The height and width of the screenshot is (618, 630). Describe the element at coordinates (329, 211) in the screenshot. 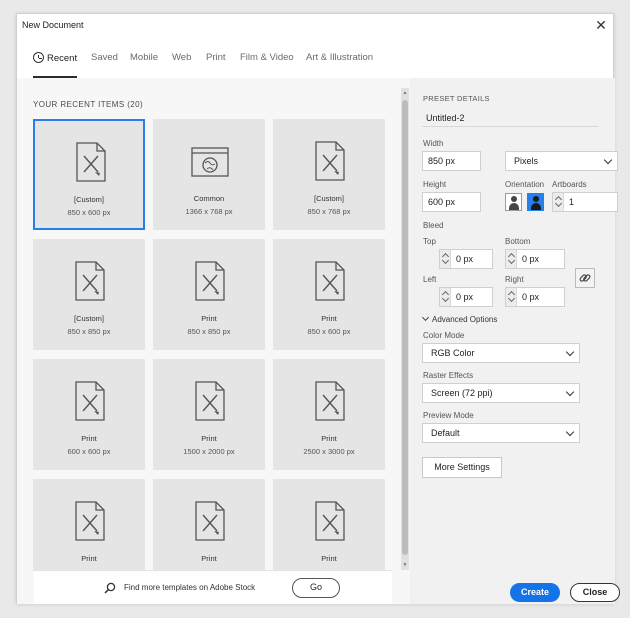

I see `recent-item-size: 850 x 768 px` at that location.